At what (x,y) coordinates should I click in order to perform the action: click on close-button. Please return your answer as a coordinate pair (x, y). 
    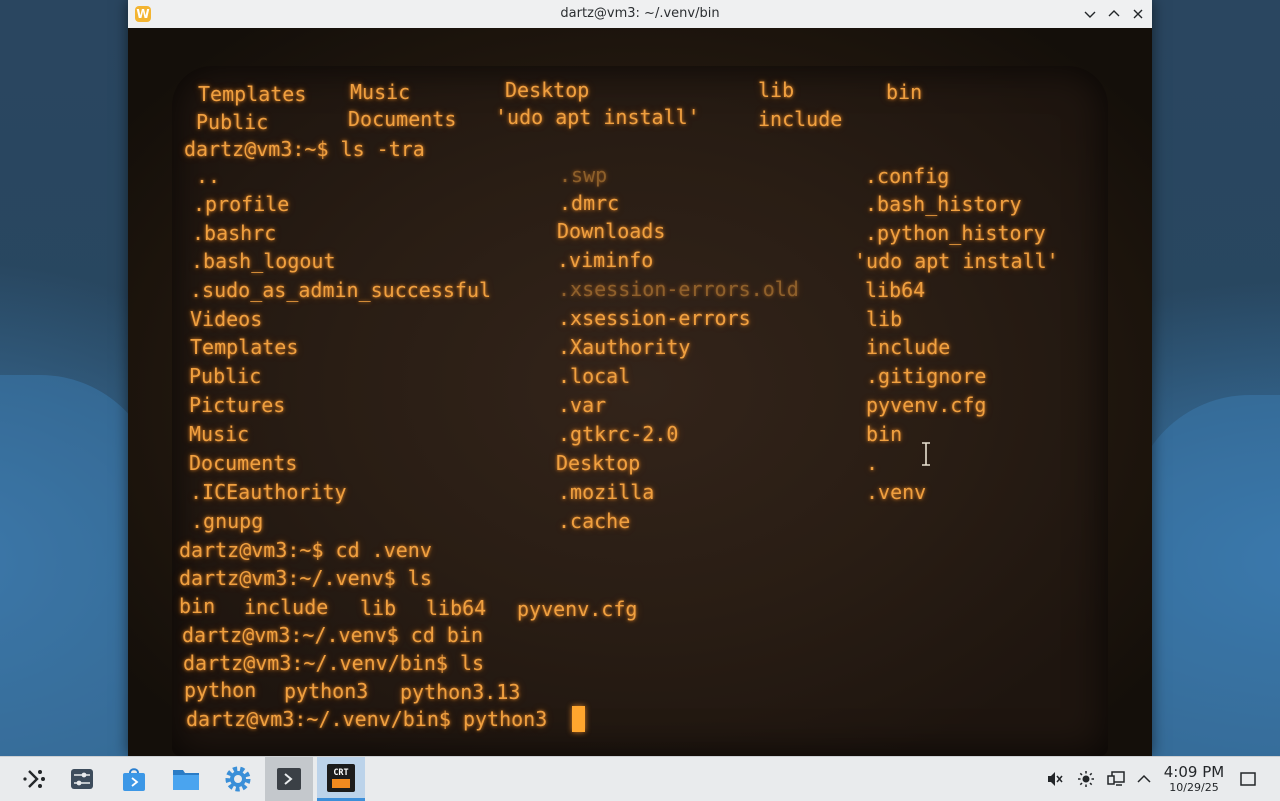
    Looking at the image, I should click on (1138, 14).